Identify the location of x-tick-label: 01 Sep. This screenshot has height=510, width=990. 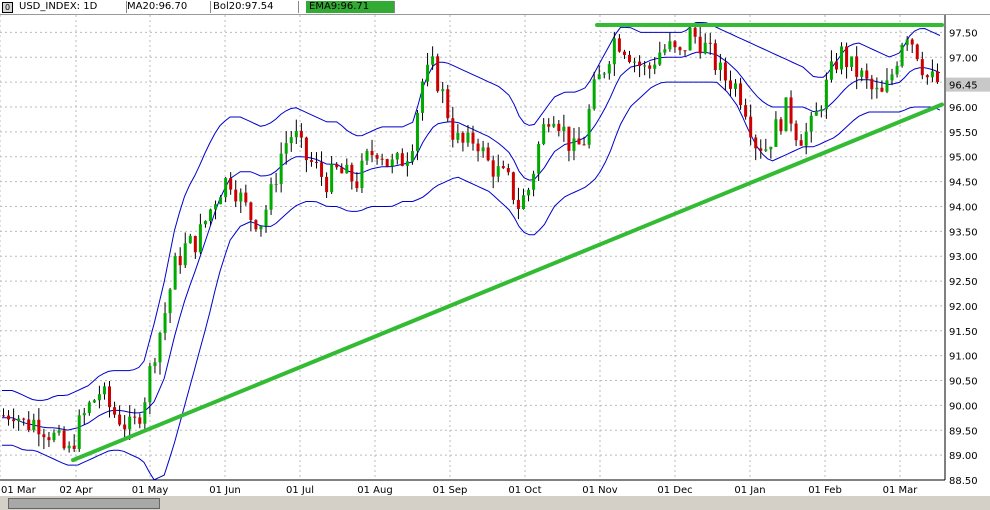
(450, 490).